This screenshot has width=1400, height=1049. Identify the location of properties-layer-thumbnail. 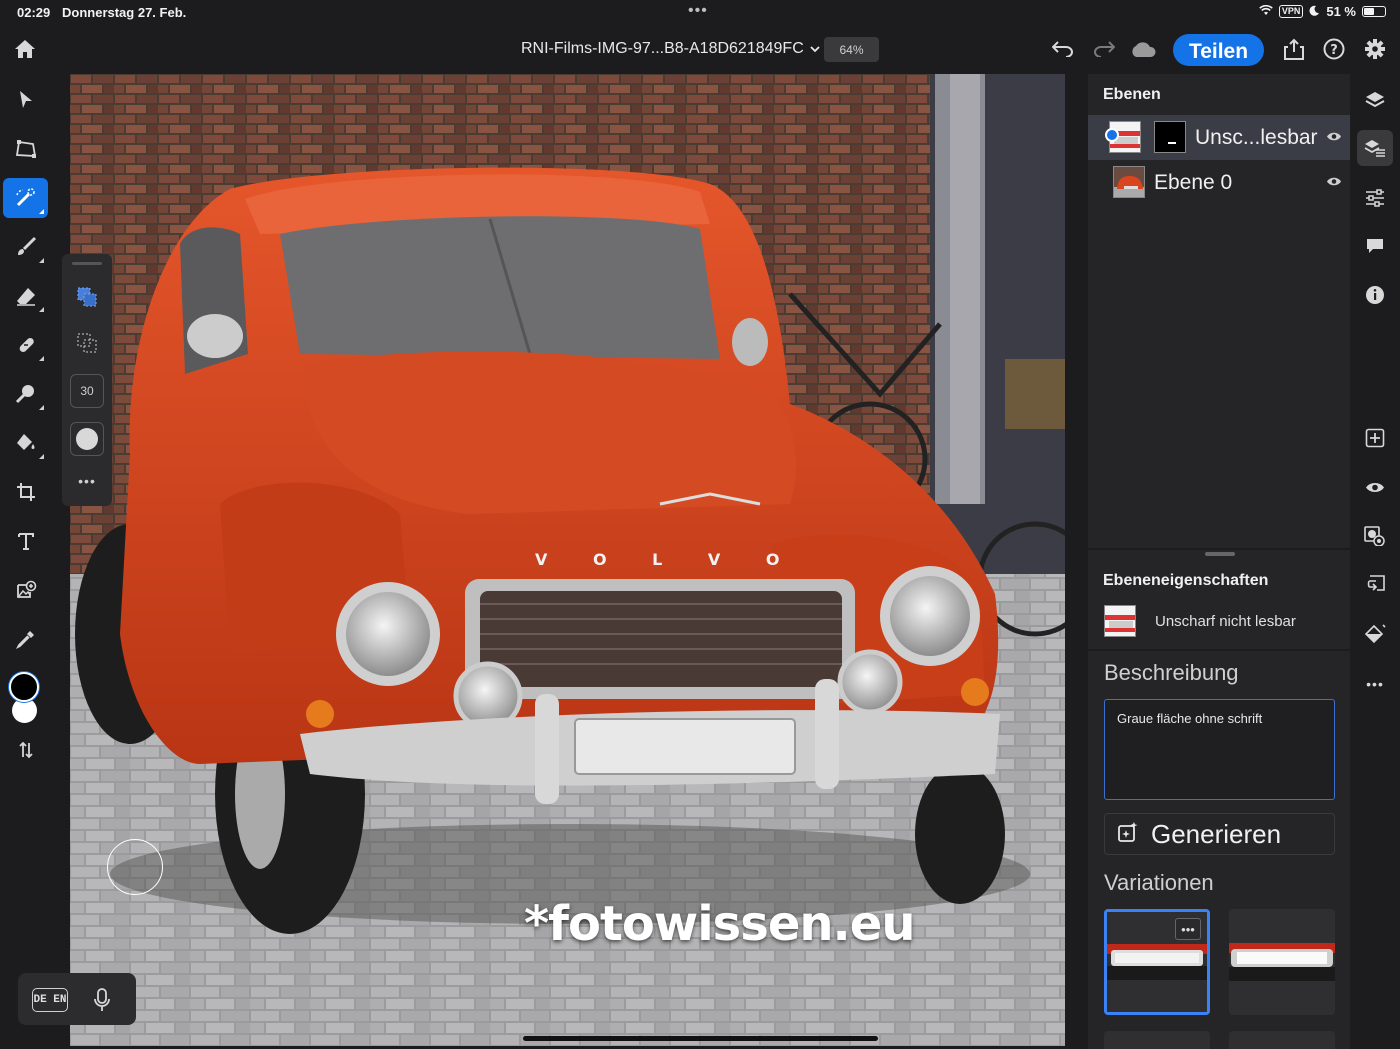
(1120, 621).